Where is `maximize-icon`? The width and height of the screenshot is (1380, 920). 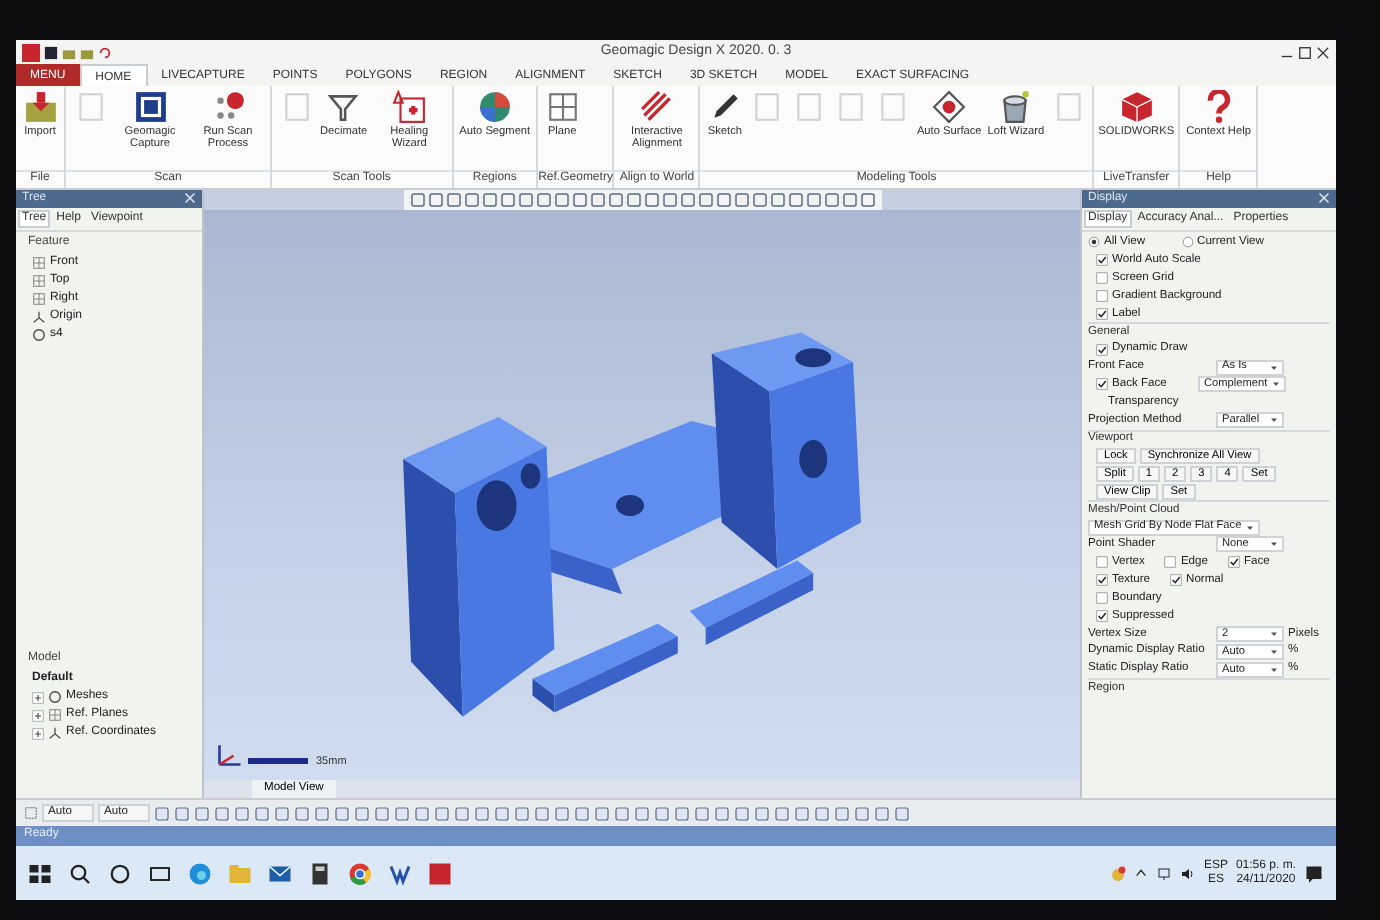 maximize-icon is located at coordinates (1305, 52).